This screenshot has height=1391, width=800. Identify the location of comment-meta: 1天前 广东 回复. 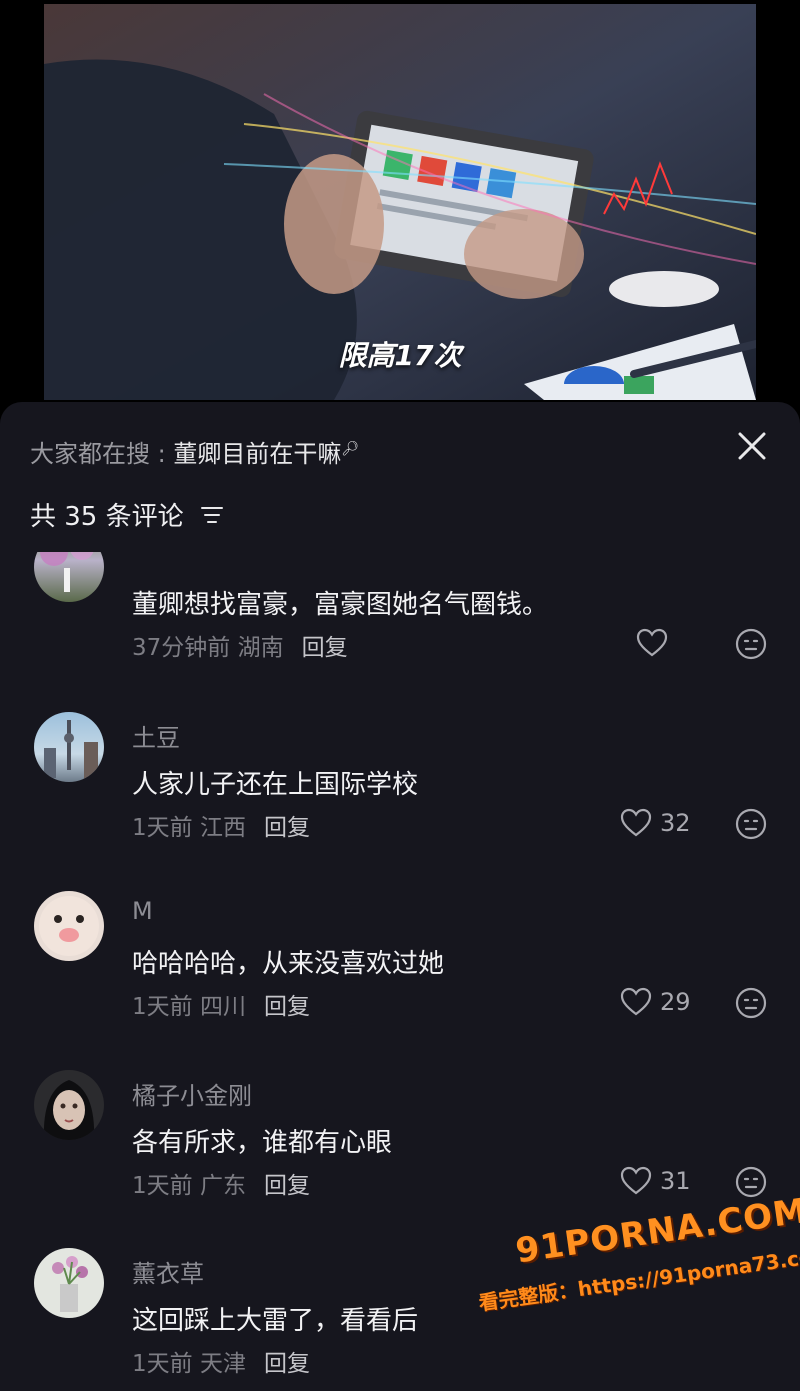
(221, 1183).